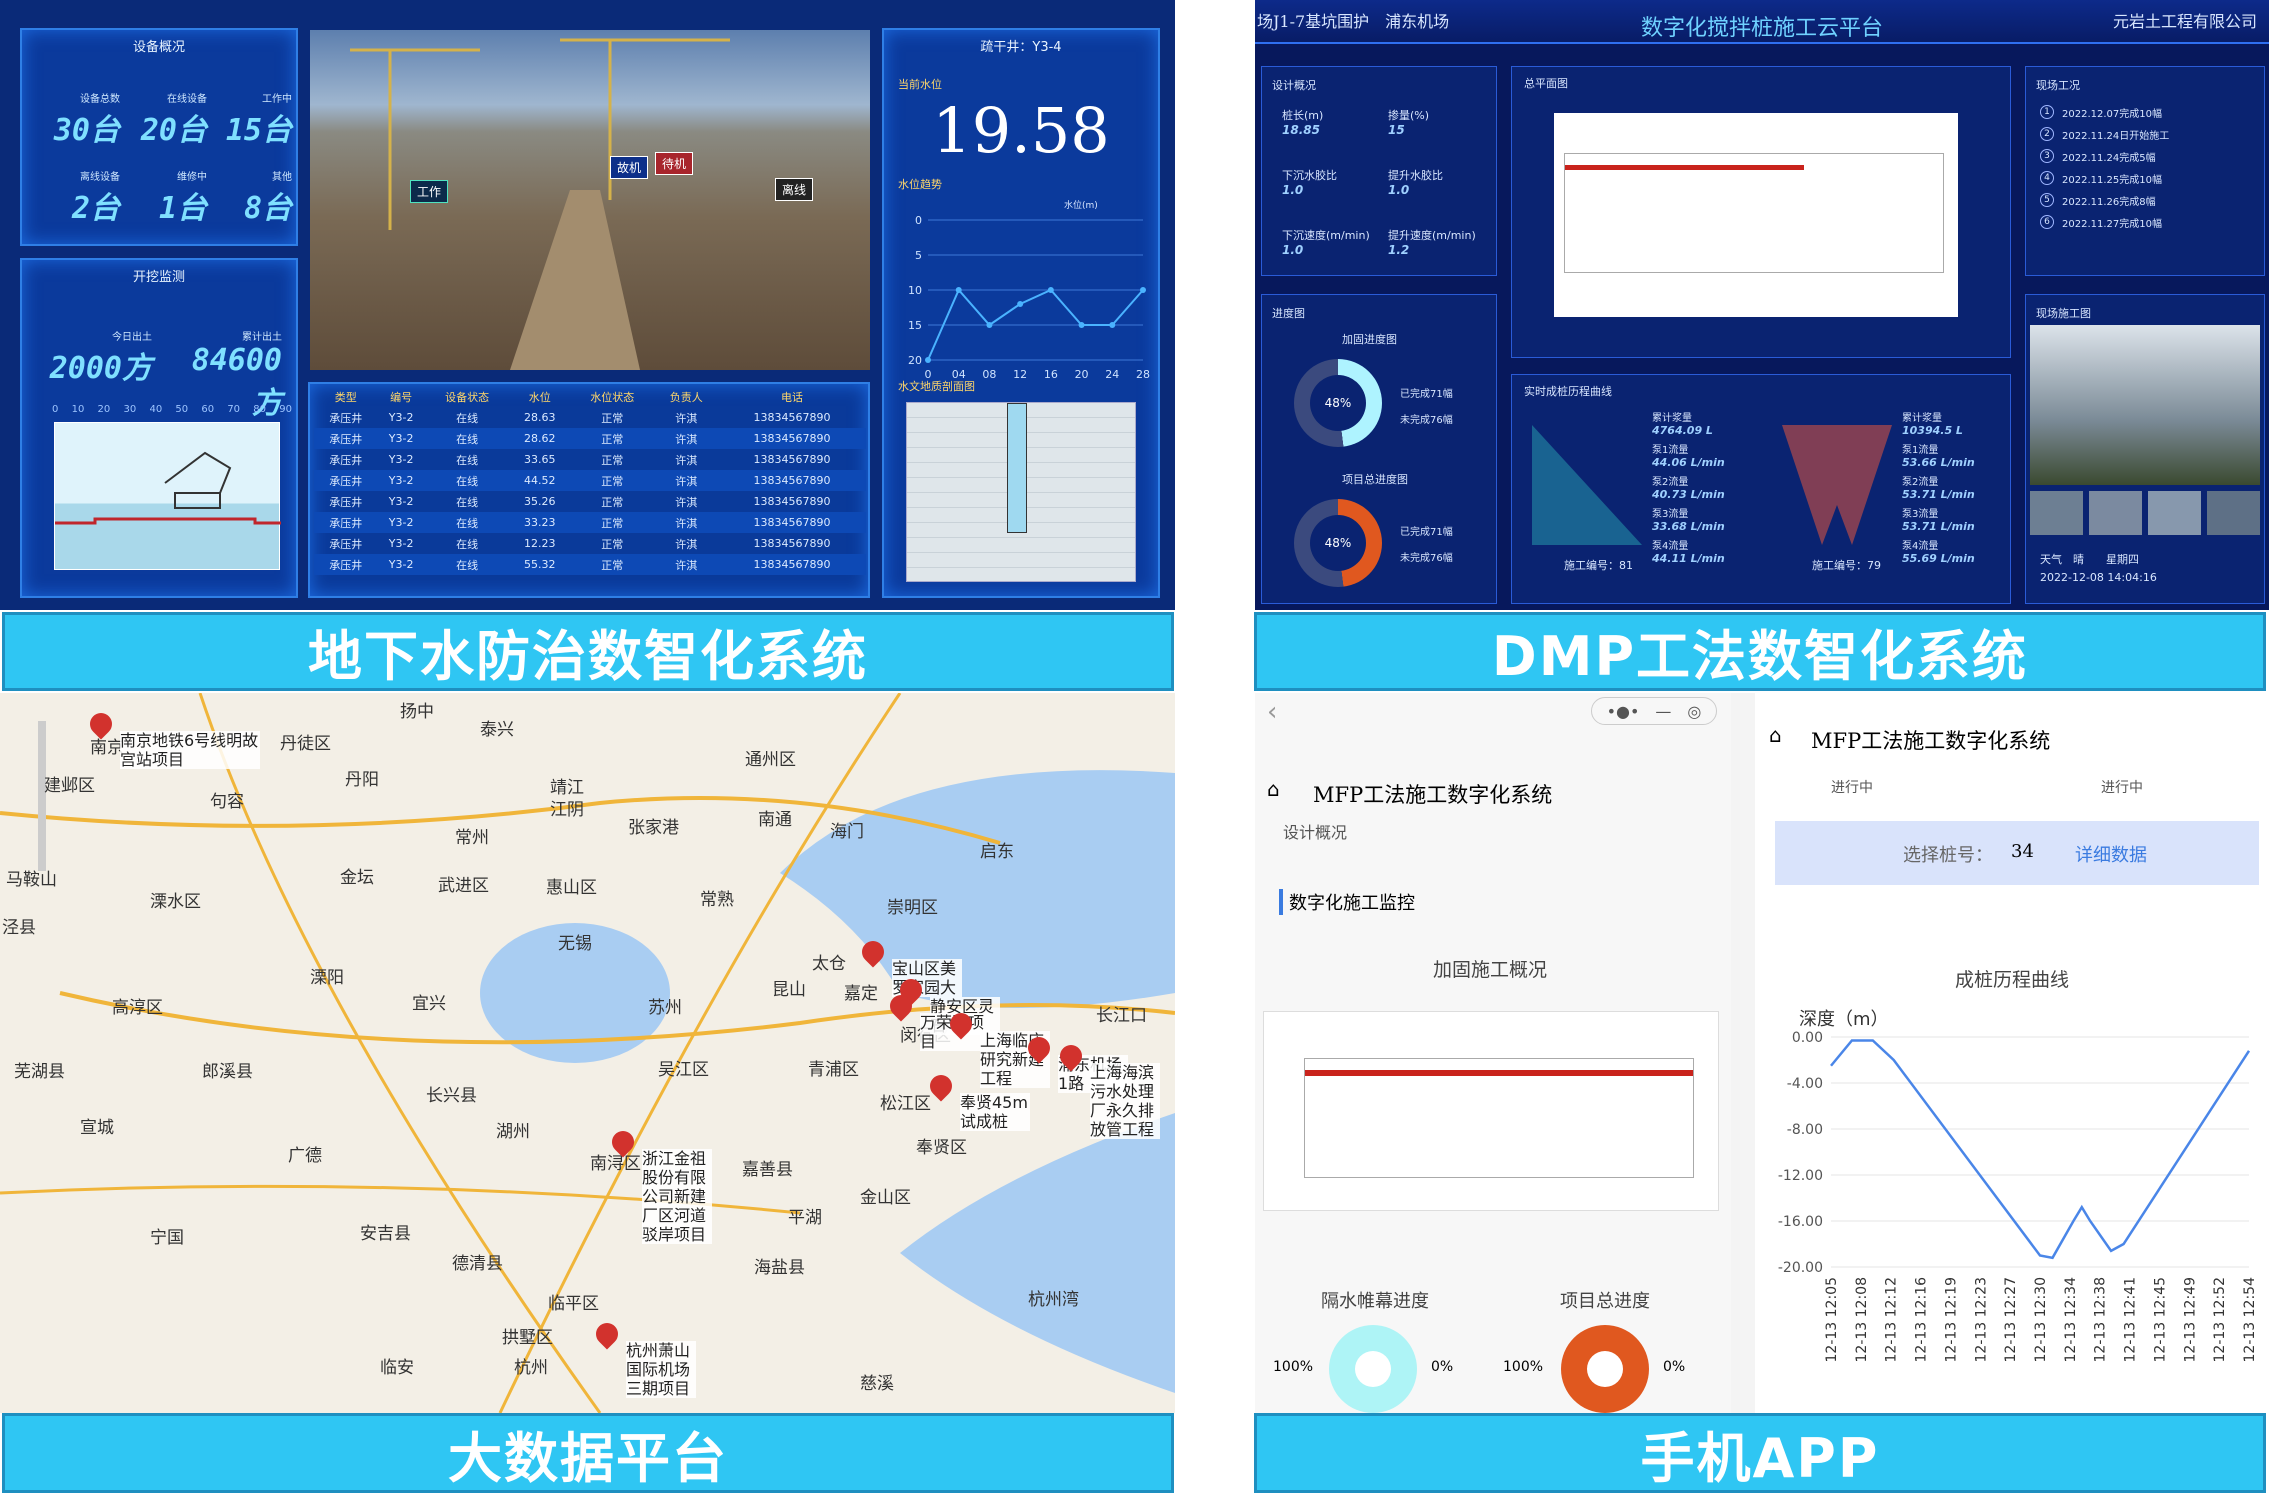 Image resolution: width=2269 pixels, height=1495 pixels. I want to click on pick-value: 34, so click(2022, 851).